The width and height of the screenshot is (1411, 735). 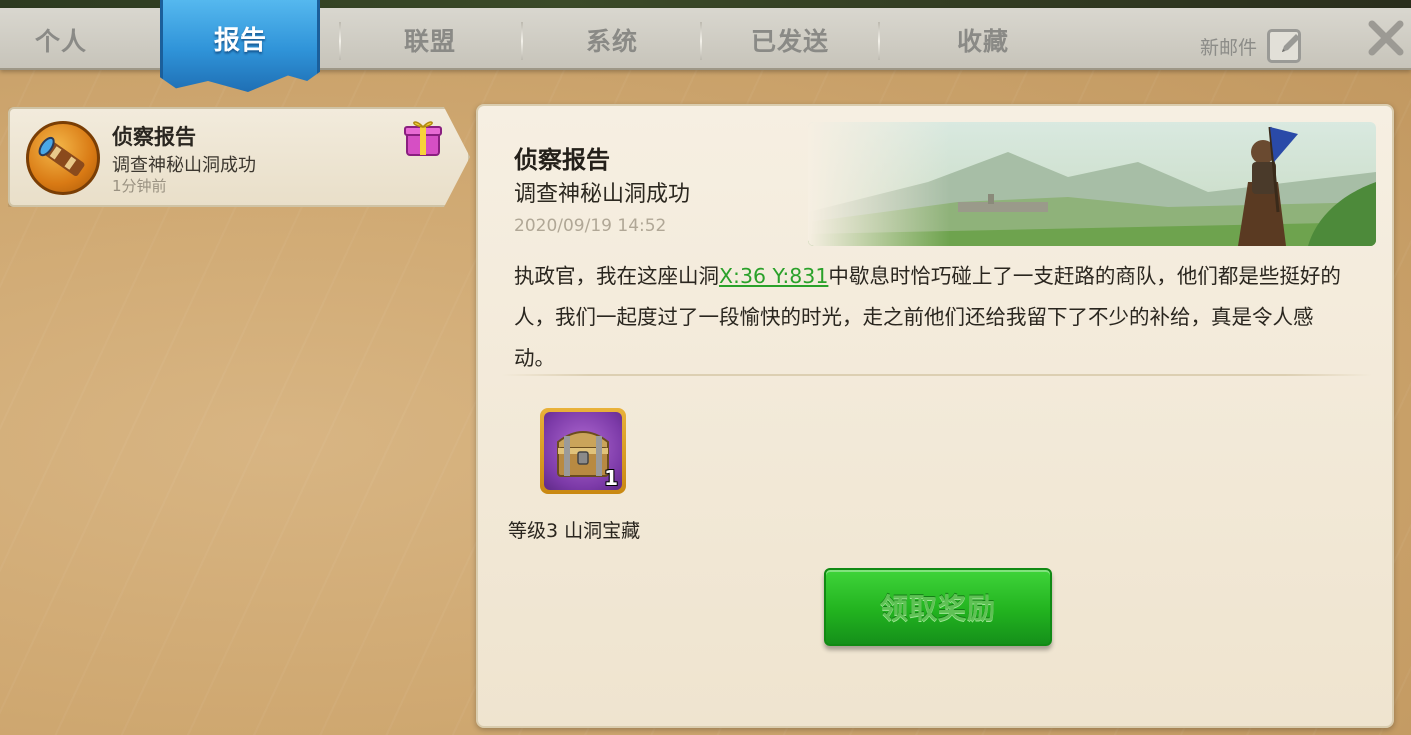 What do you see at coordinates (430, 40) in the screenshot?
I see `tab-alliance: 联盟` at bounding box center [430, 40].